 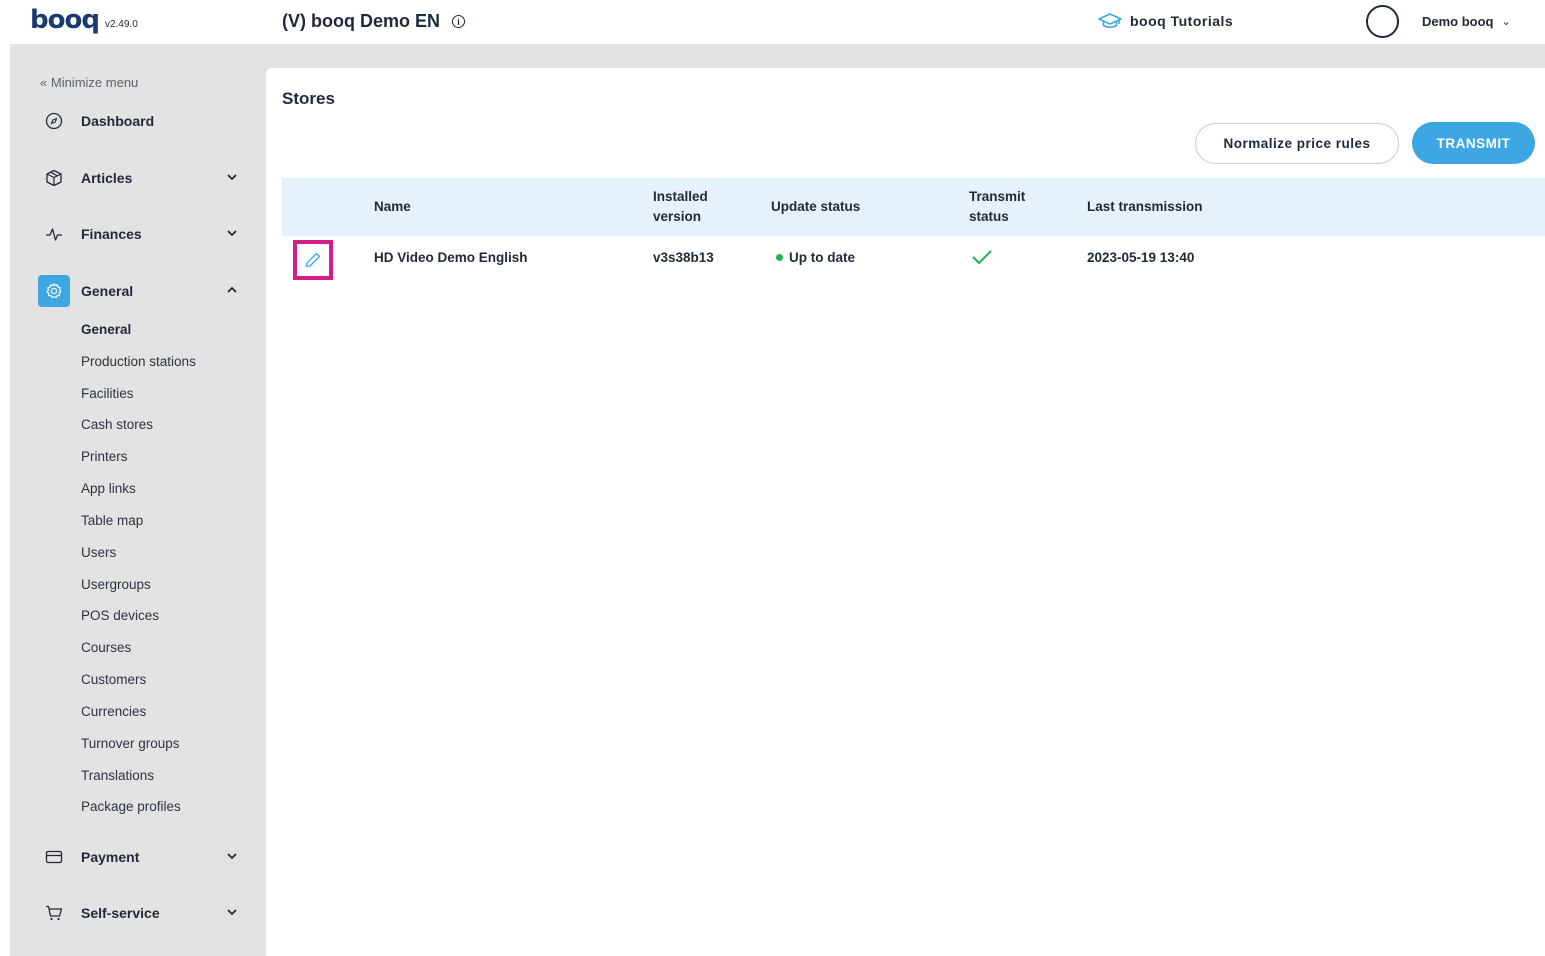 I want to click on sidebar-subitem-pos-devices: POS devices, so click(x=120, y=615).